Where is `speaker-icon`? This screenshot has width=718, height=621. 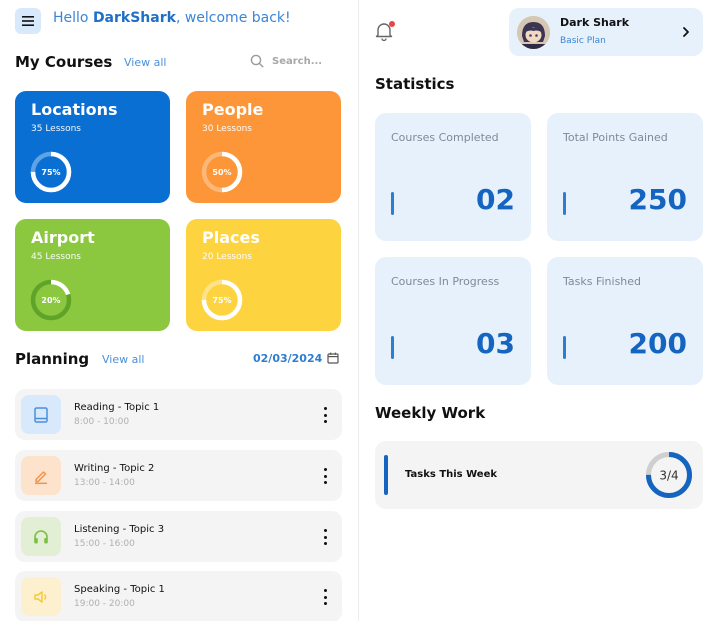
speaker-icon is located at coordinates (40, 596).